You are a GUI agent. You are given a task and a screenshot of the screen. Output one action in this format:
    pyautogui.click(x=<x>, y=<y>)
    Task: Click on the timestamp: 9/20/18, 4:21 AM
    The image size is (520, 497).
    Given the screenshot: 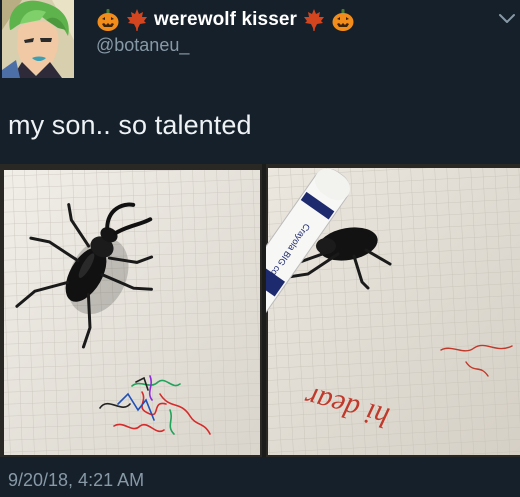 What is the action you would take?
    pyautogui.click(x=76, y=480)
    